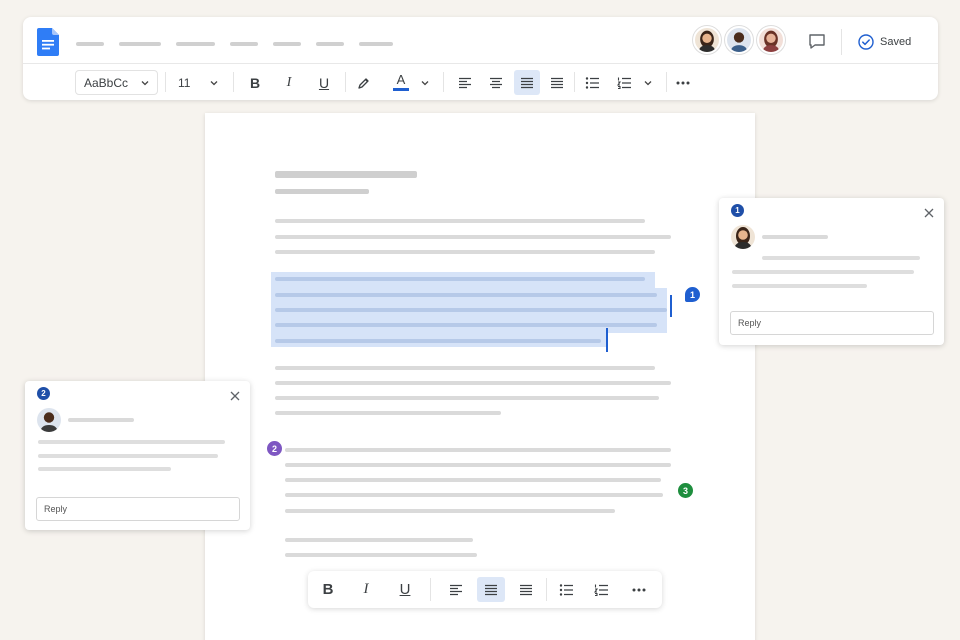 This screenshot has height=640, width=960. What do you see at coordinates (198, 82) in the screenshot?
I see `font-size-select: 11` at bounding box center [198, 82].